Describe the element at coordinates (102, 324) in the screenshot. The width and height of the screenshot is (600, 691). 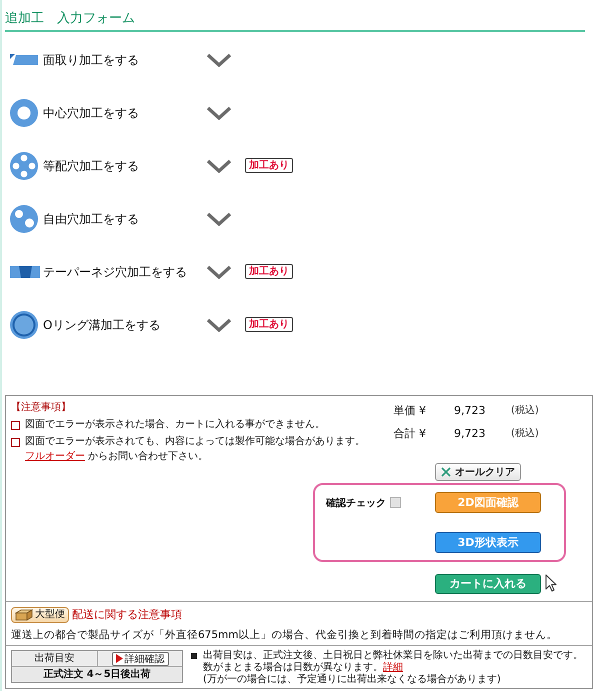
I see `option-label: Oリング溝加工をする` at that location.